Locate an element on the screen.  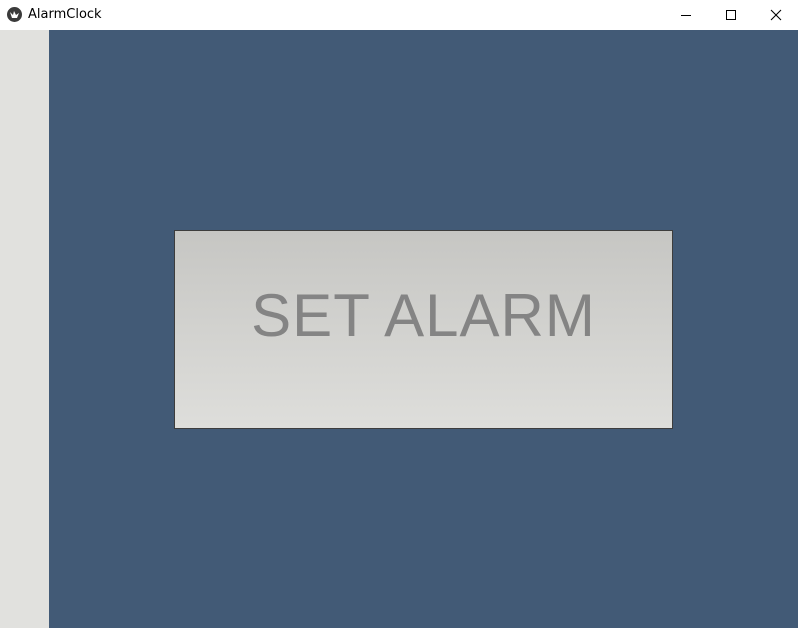
title-bar: AlarmClock is located at coordinates (399, 15).